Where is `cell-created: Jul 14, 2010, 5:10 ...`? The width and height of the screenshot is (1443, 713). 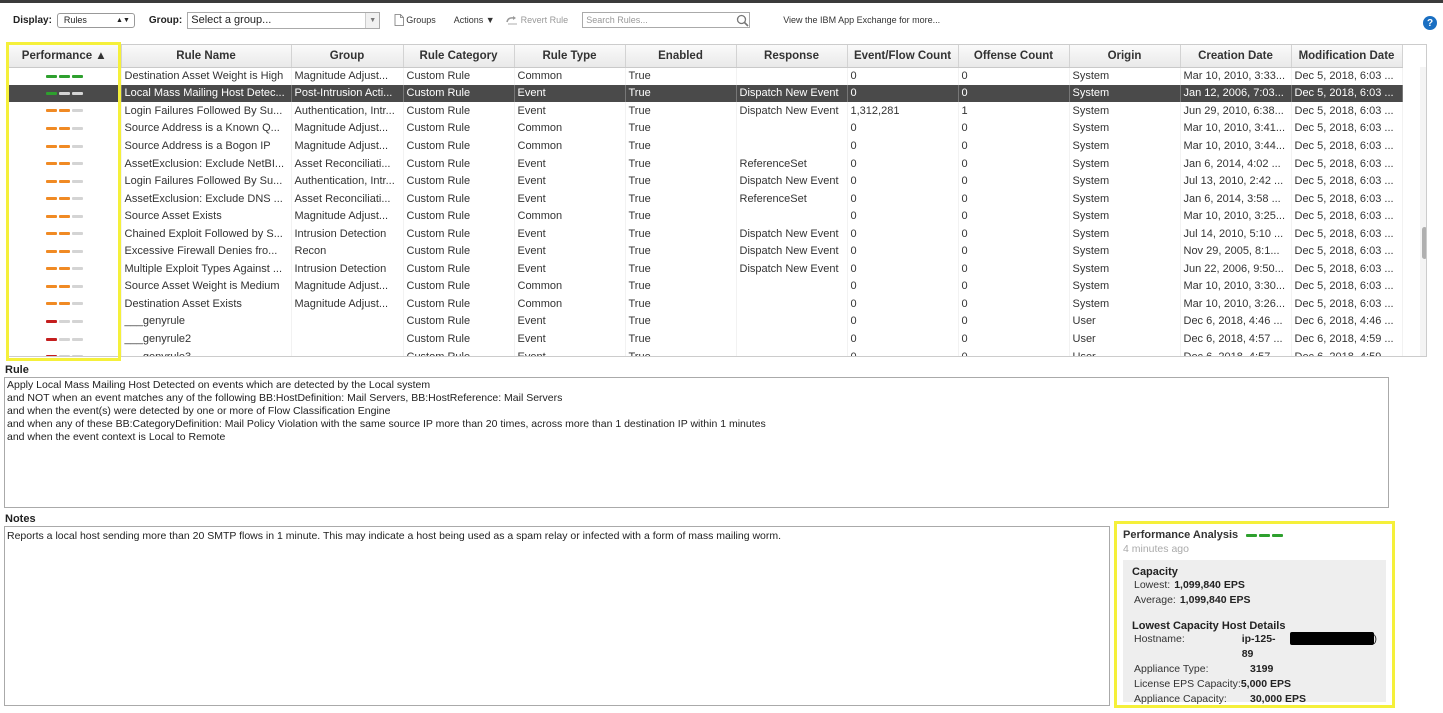
cell-created: Jul 14, 2010, 5:10 ... is located at coordinates (1236, 233).